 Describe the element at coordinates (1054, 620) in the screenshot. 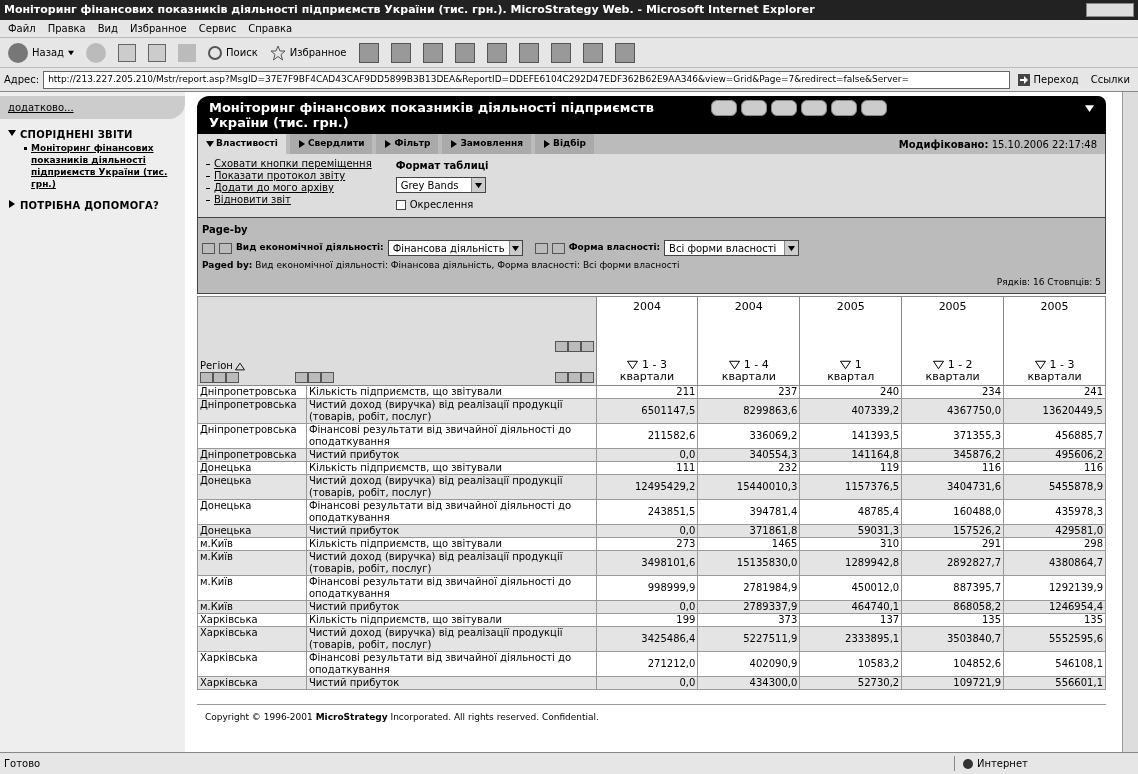

I see `table-cell: 135` at that location.